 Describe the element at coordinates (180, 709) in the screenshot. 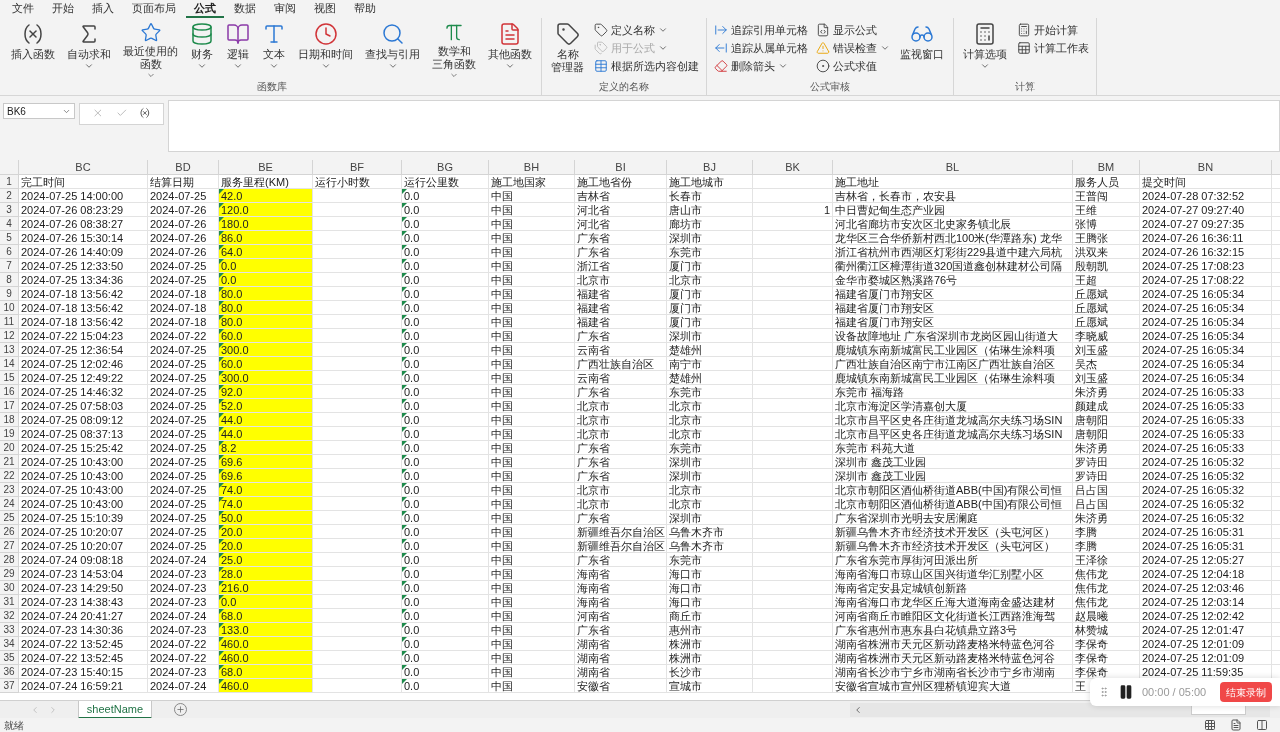

I see `add-sheet-icon` at that location.